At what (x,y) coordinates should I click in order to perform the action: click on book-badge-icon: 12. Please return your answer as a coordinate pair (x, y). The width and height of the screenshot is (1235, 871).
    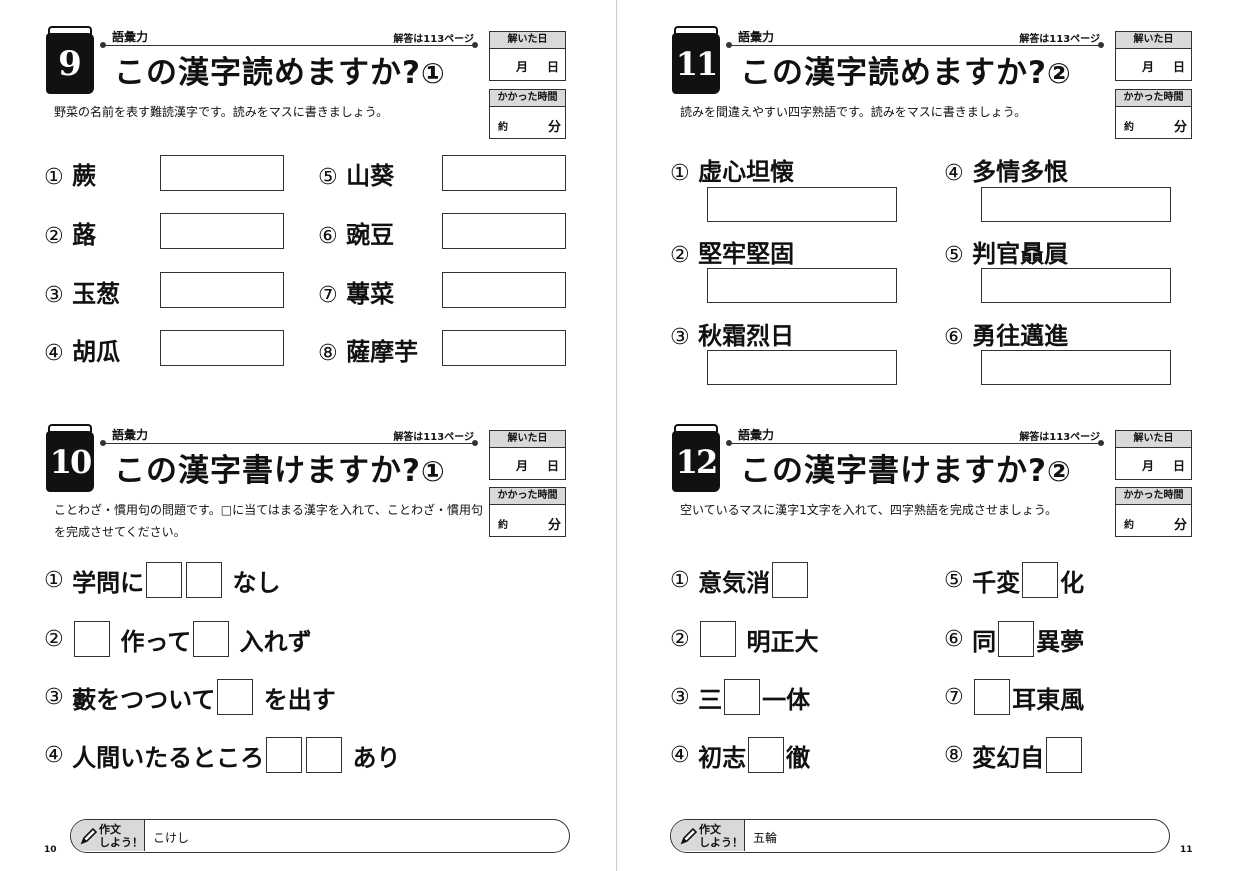
    Looking at the image, I should click on (695, 458).